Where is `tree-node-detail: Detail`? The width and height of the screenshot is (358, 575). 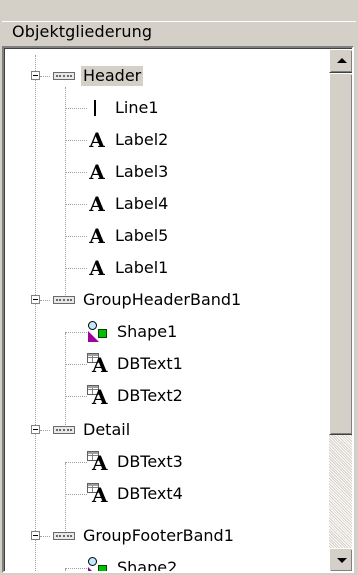 tree-node-detail: Detail is located at coordinates (92, 430).